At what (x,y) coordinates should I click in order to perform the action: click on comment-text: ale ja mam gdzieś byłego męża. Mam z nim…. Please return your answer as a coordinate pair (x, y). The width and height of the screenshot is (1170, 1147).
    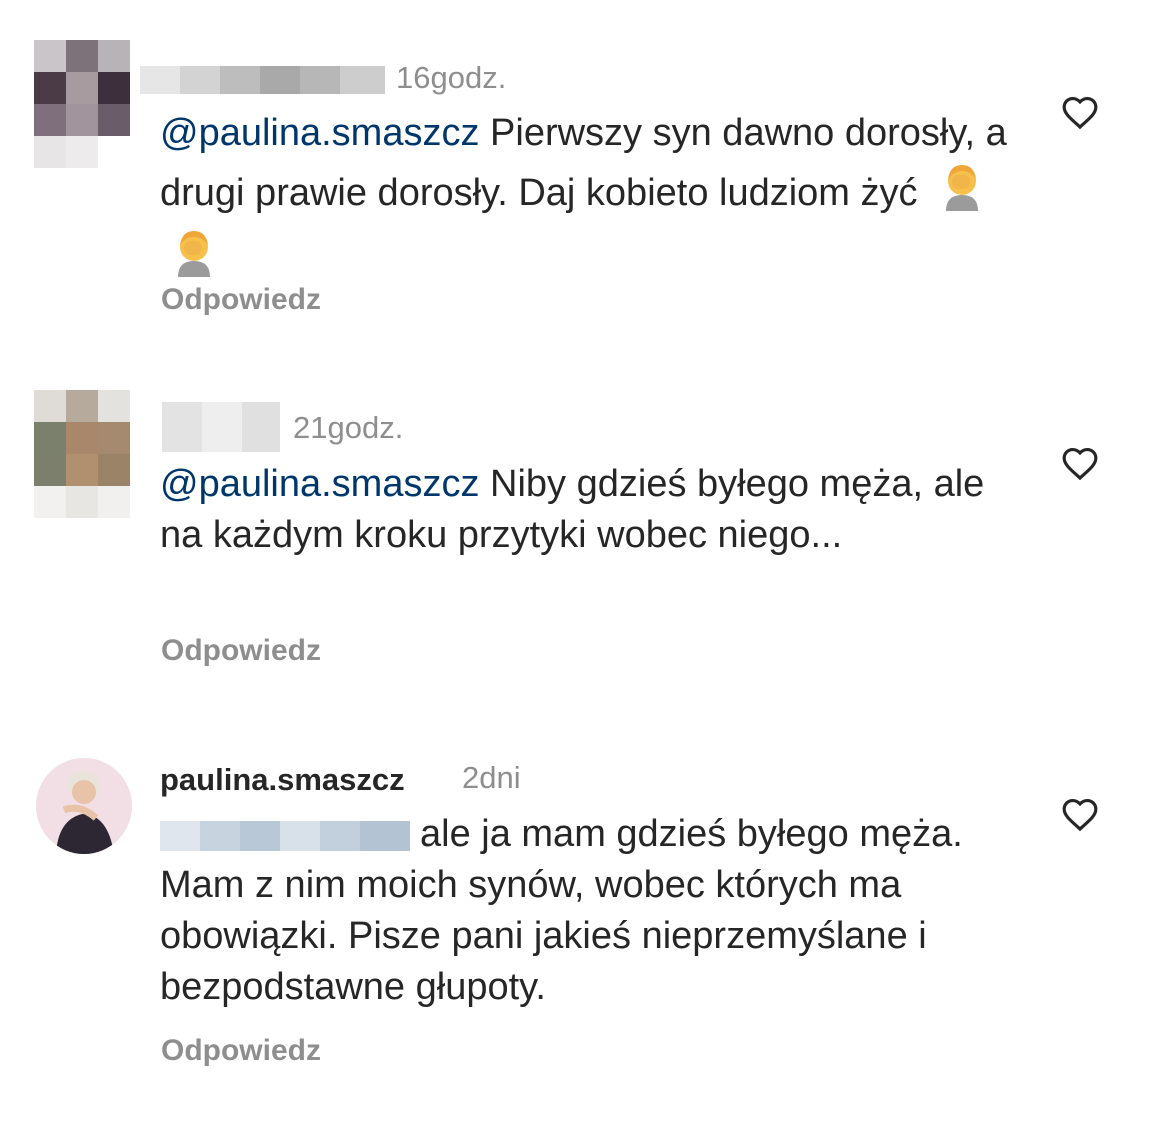
    Looking at the image, I should click on (585, 911).